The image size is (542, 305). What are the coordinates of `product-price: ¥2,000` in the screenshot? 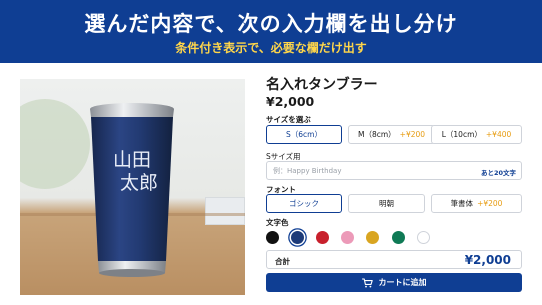 It's located at (290, 101).